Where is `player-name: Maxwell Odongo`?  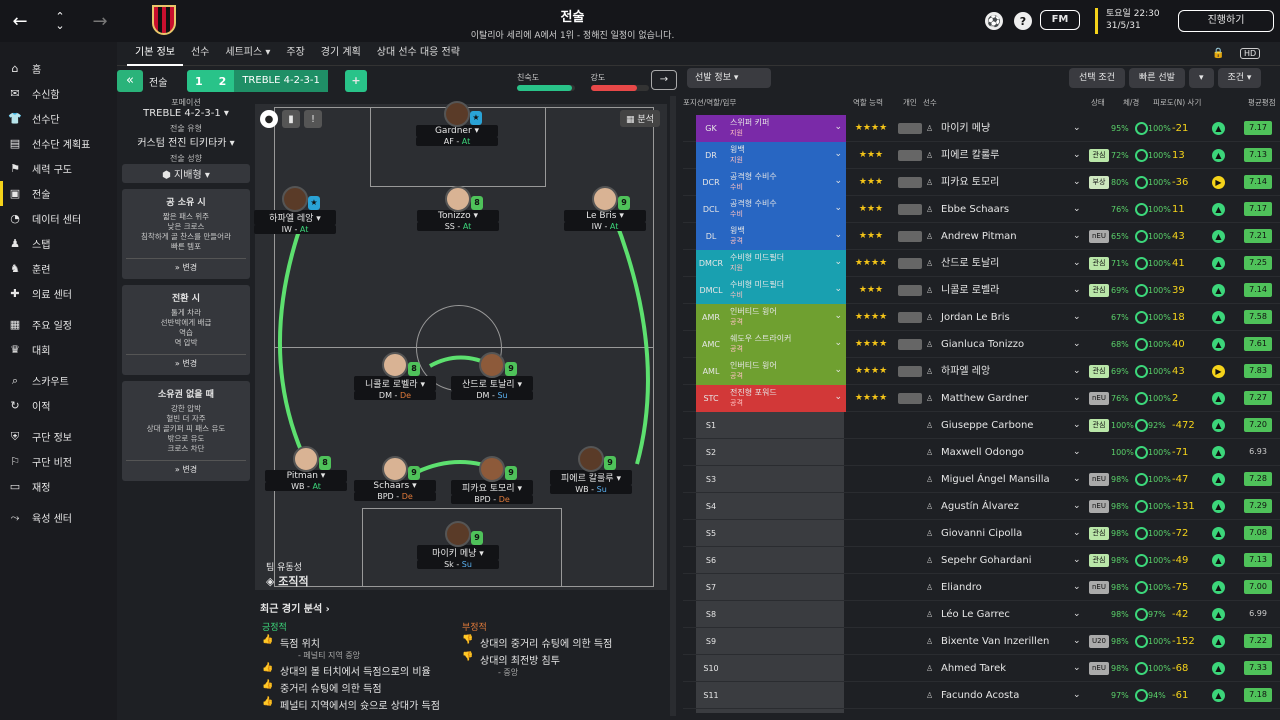 player-name: Maxwell Odongo is located at coordinates (982, 452).